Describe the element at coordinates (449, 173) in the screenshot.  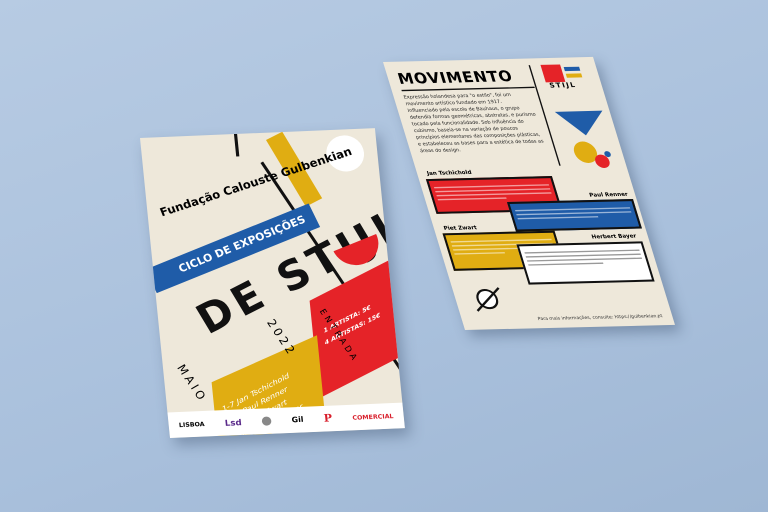
I see `artist-name: Jan Tschichold` at that location.